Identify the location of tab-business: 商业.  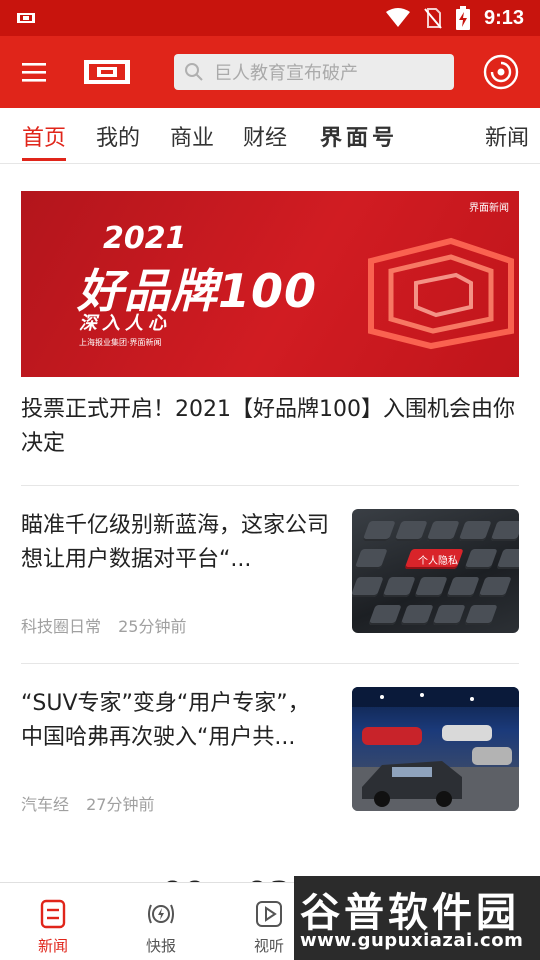
(192, 136).